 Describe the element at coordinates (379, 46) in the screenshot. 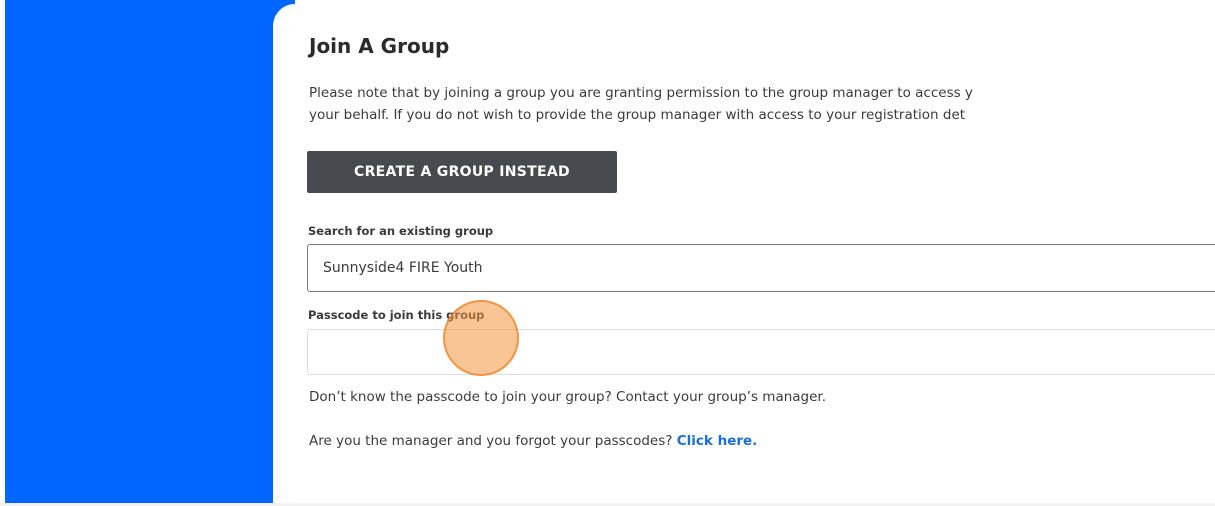

I see `page-title: Join A Group` at that location.